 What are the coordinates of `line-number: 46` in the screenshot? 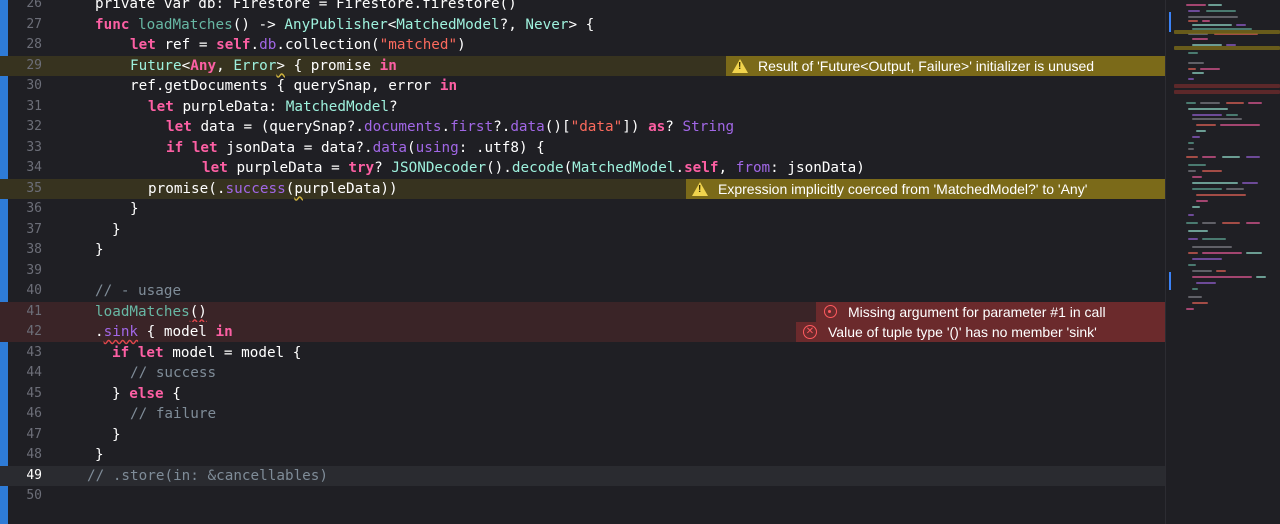 It's located at (21, 414).